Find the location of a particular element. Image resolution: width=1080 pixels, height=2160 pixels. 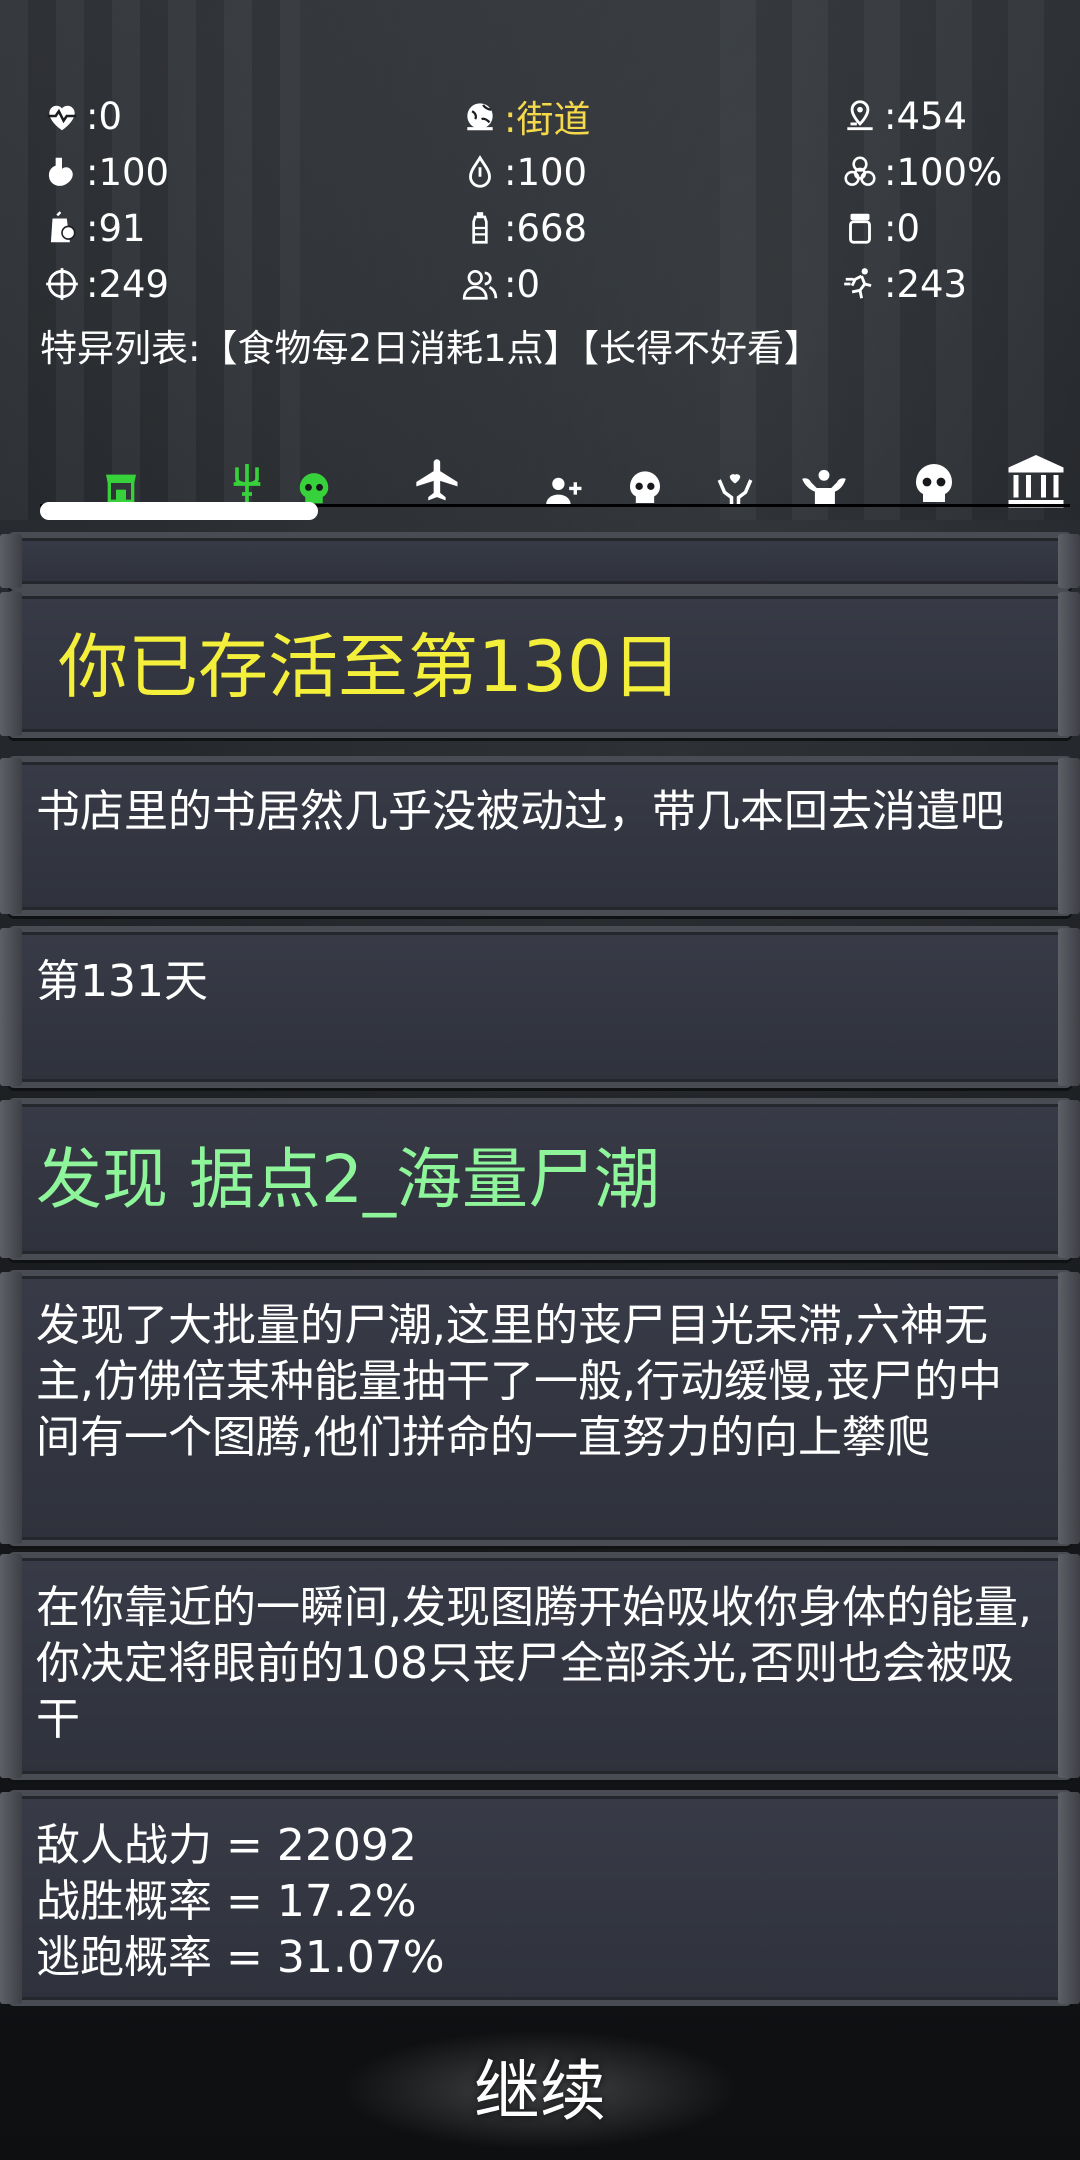

log-panel-bookstore: 书店里的书居然几乎没被动过，带几本回去消遣吧 is located at coordinates (540, 836).